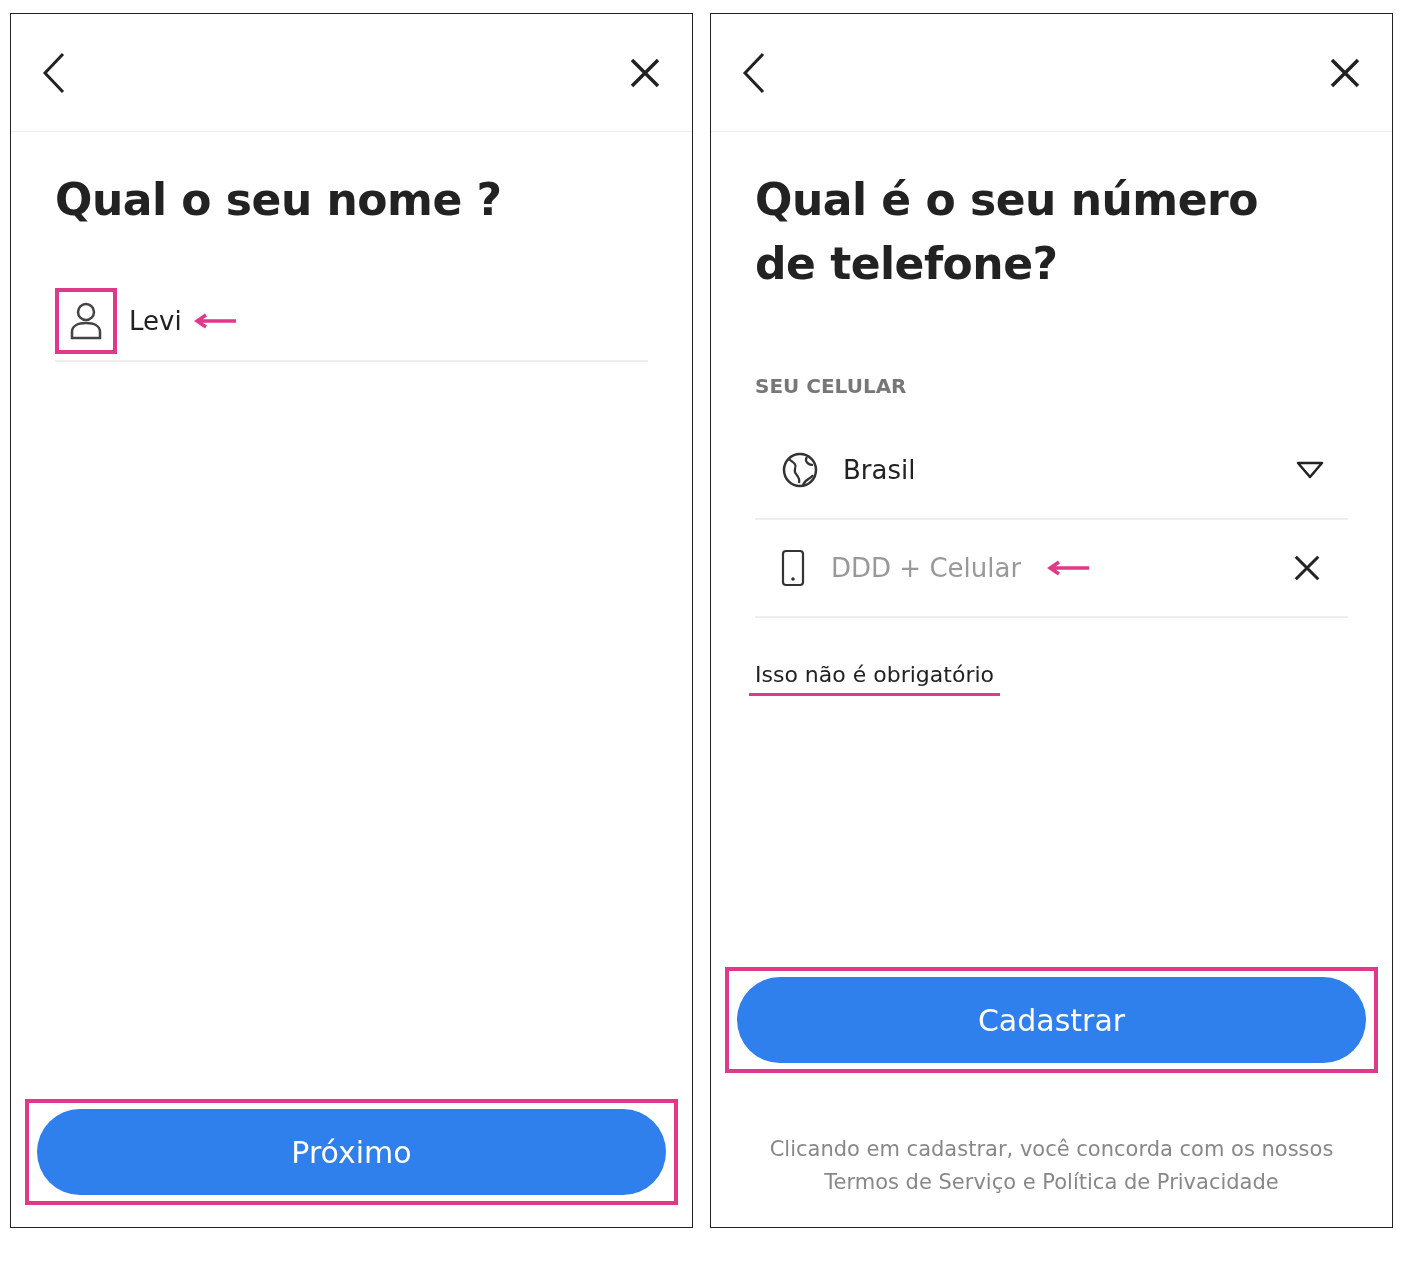  I want to click on caret-icon, so click(1310, 470).